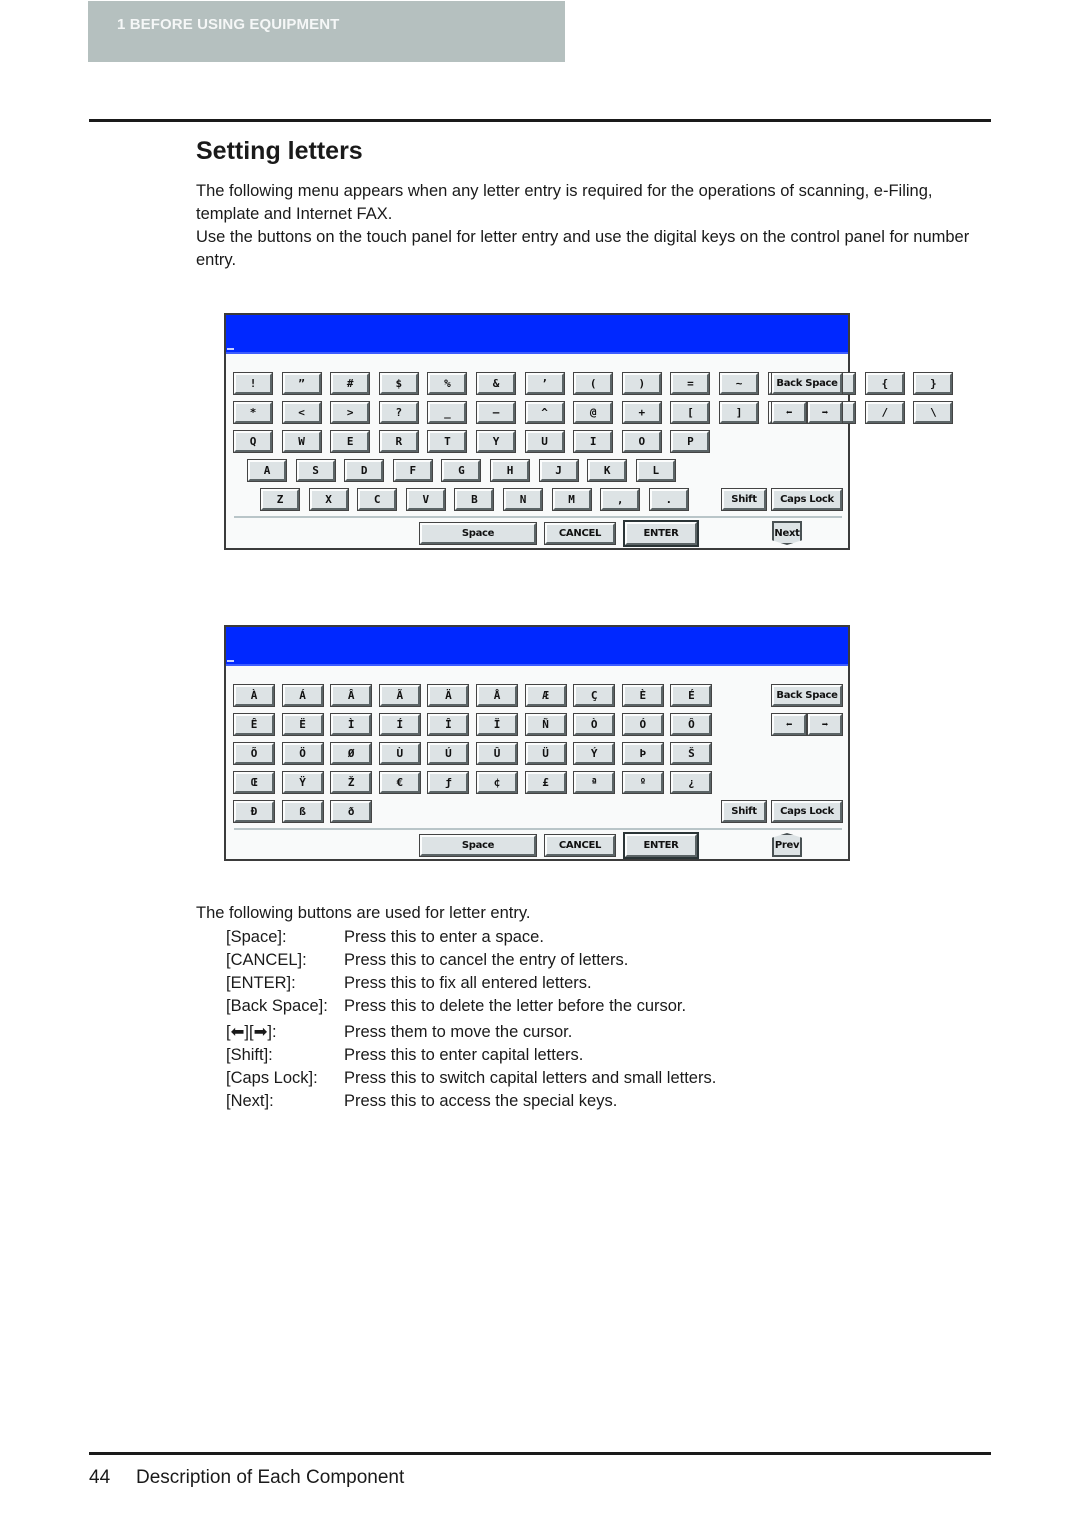 The height and width of the screenshot is (1526, 1080). I want to click on key-0-1: ”, so click(301, 383).